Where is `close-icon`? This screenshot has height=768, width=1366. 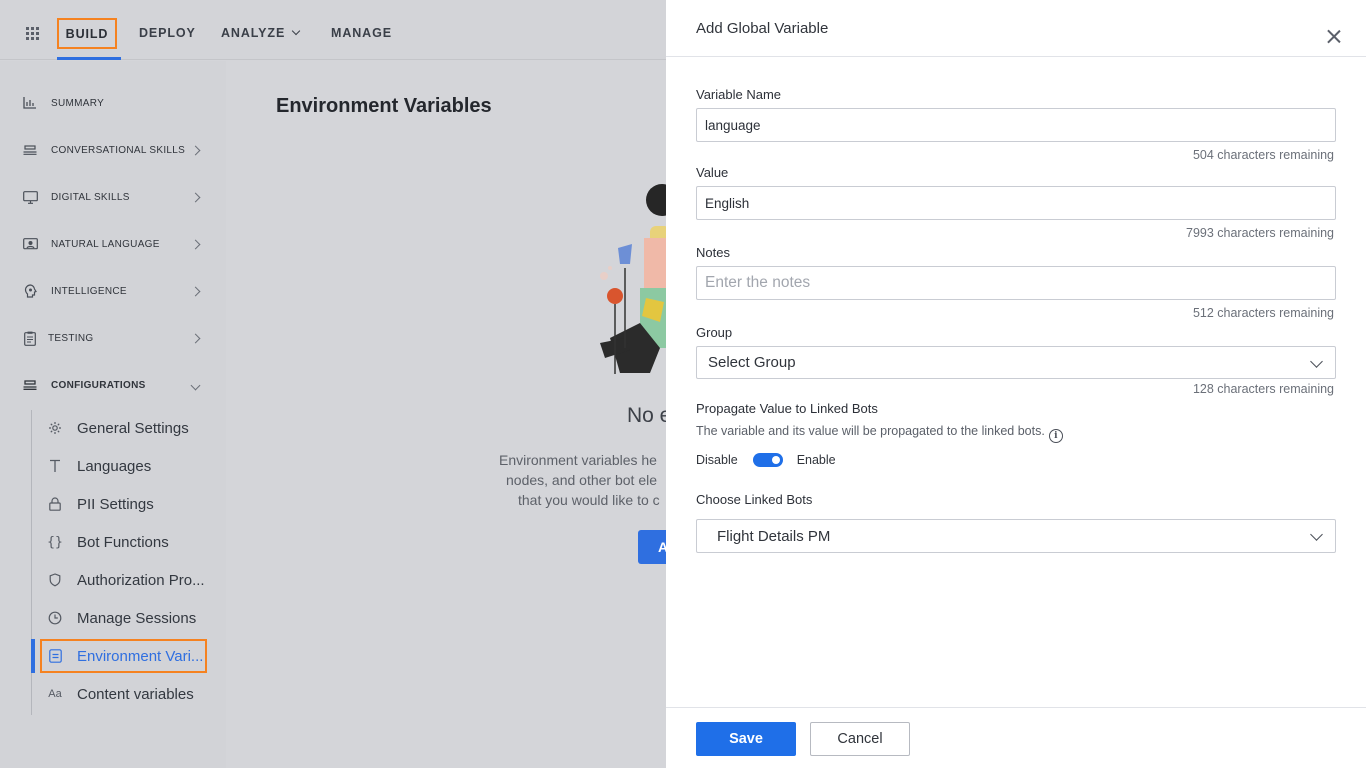 close-icon is located at coordinates (1334, 36).